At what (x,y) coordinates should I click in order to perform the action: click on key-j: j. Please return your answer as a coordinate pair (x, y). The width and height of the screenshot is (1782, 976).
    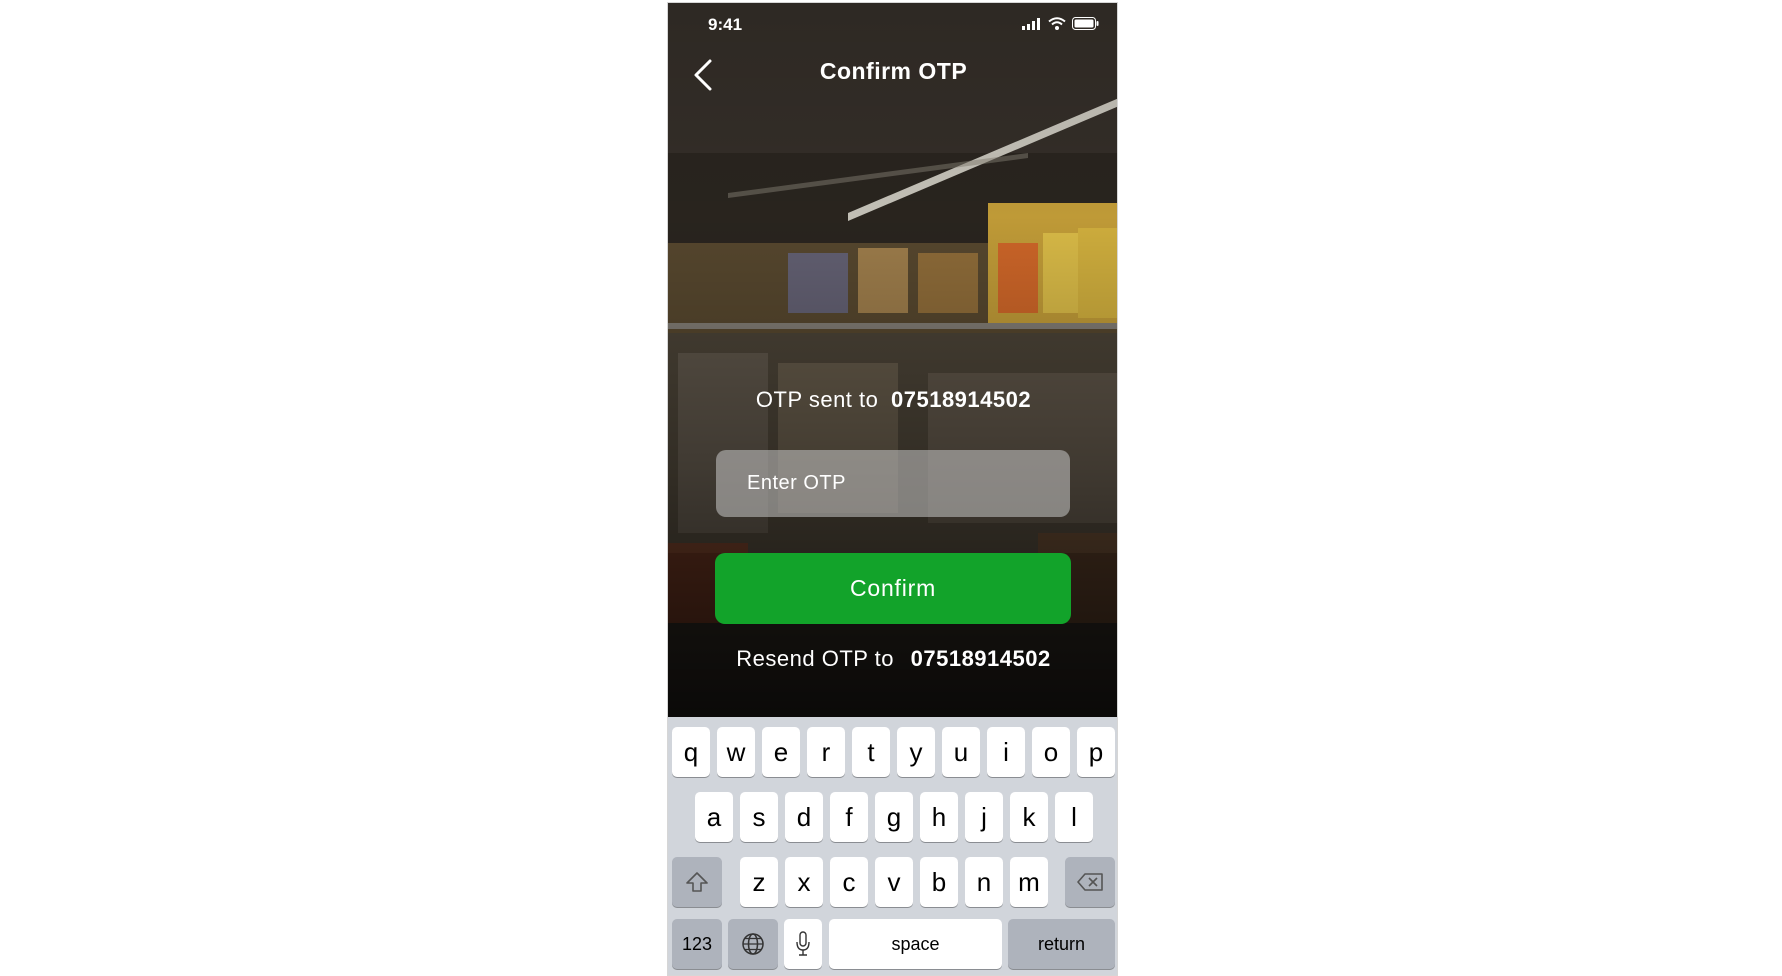
    Looking at the image, I should click on (984, 817).